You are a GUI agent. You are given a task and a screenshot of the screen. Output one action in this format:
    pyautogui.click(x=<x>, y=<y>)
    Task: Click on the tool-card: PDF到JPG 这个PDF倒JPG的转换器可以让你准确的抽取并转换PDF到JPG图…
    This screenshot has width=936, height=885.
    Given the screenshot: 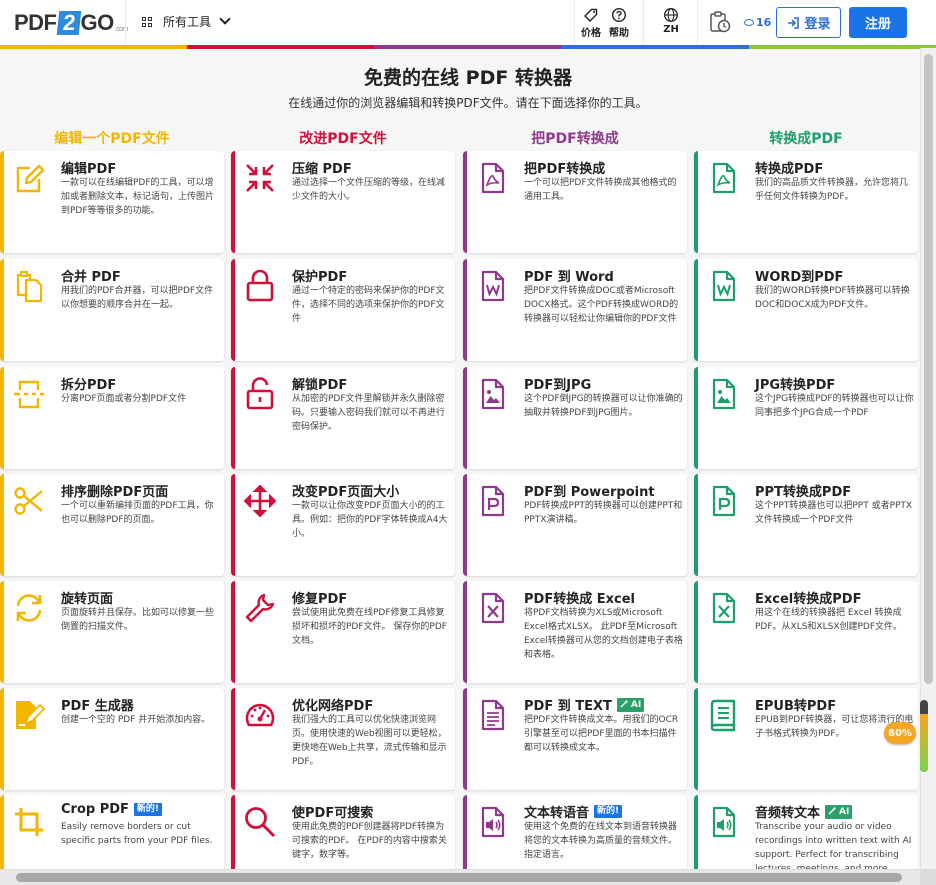 What is the action you would take?
    pyautogui.click(x=575, y=418)
    